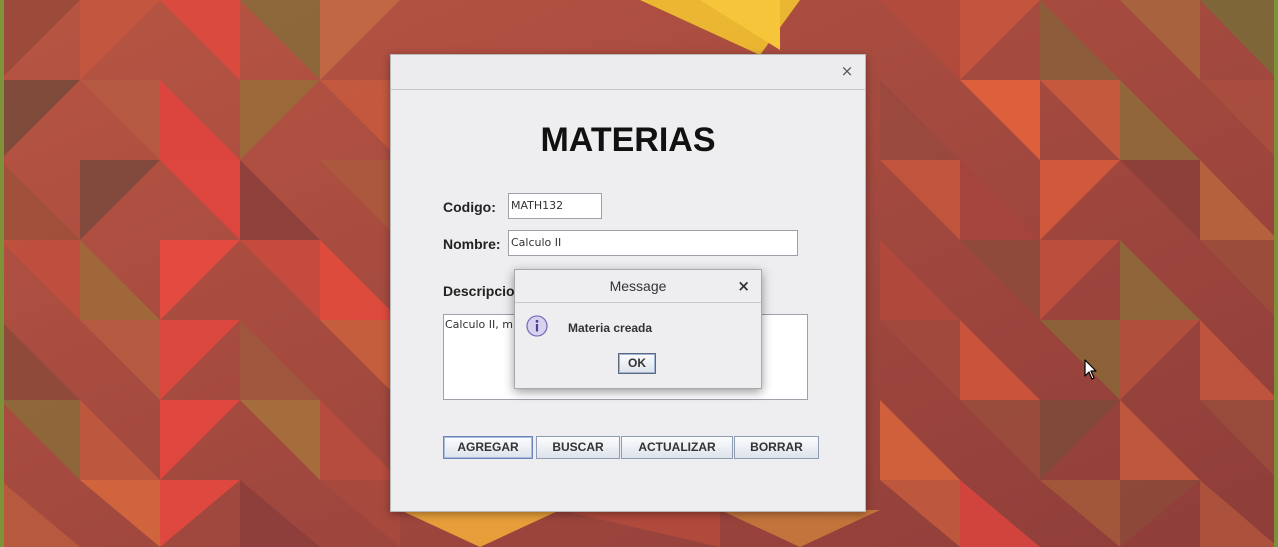 This screenshot has width=1278, height=547. I want to click on borrar-button: BORRAR, so click(776, 447).